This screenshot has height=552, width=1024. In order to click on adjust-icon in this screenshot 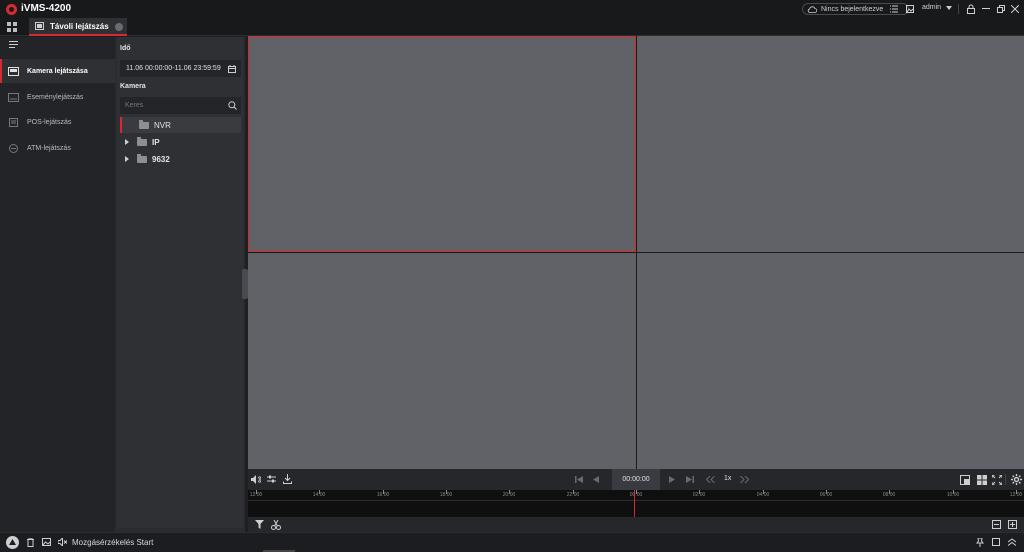, I will do `click(271, 479)`.